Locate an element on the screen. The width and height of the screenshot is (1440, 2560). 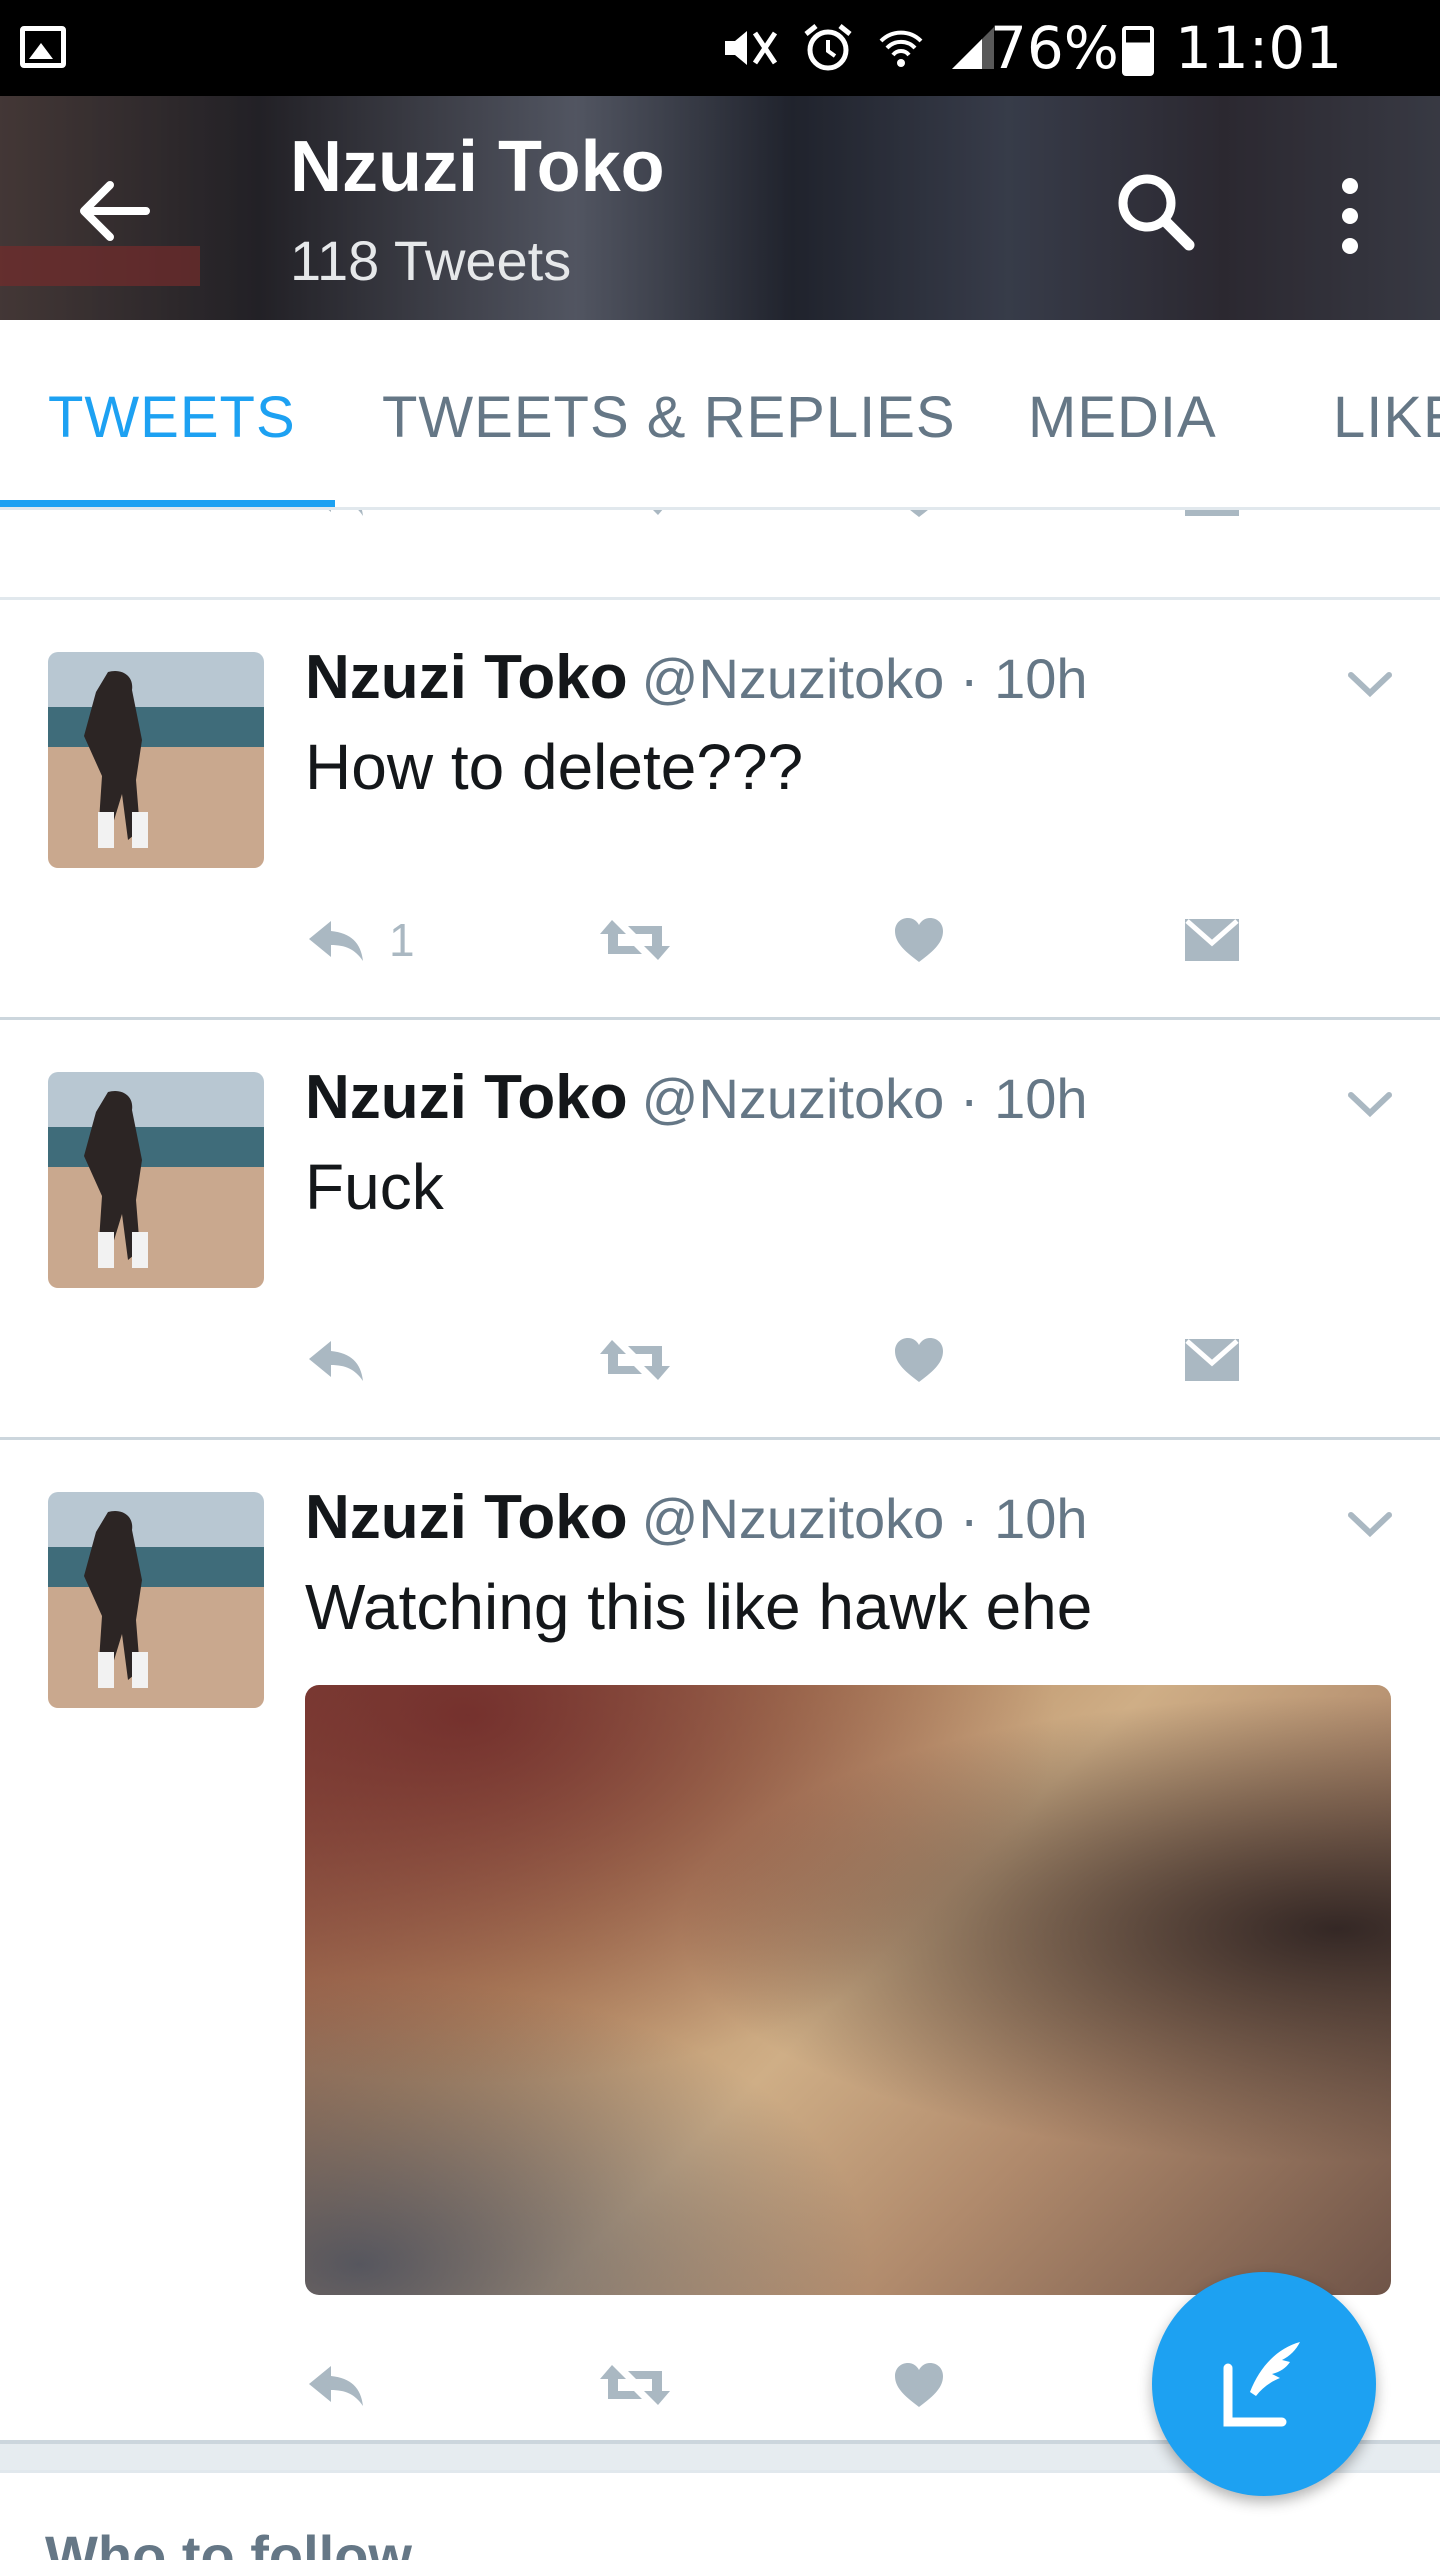
tweet-actions is located at coordinates (720, 1360).